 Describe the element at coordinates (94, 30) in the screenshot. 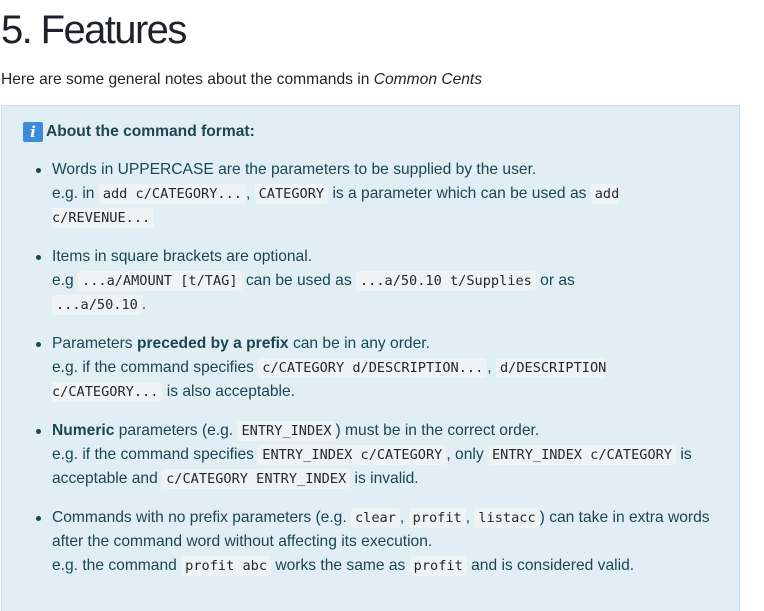

I see `page-title: 5. Features` at that location.